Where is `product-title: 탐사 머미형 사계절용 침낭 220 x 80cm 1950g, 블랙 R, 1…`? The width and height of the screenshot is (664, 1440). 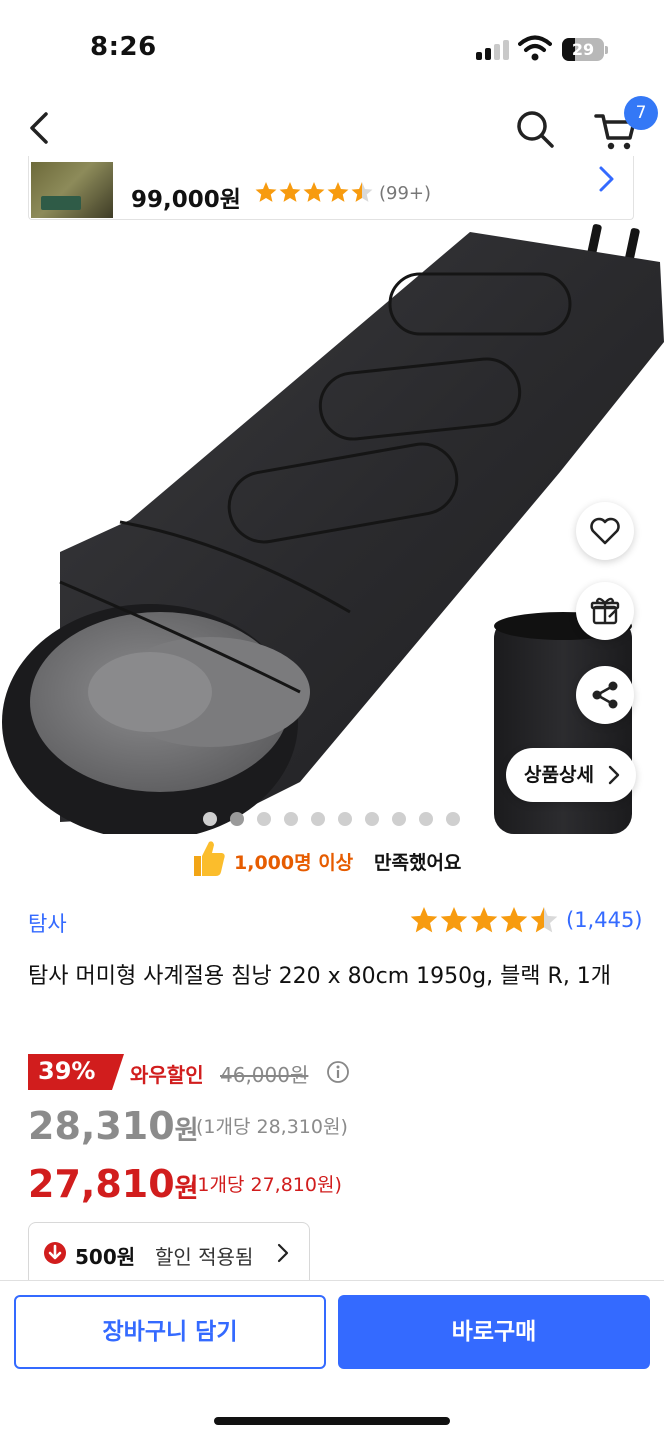
product-title: 탐사 머미형 사계절용 침낭 220 x 80cm 1950g, 블랙 R, 1… is located at coordinates (320, 976).